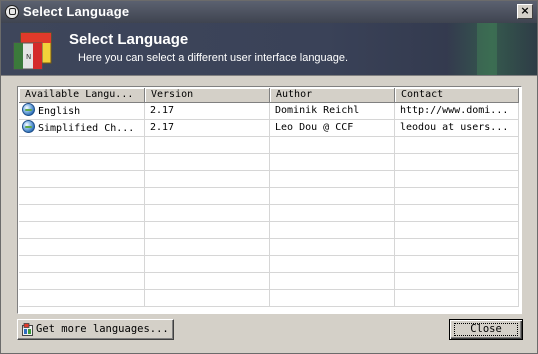  What do you see at coordinates (487, 49) in the screenshot?
I see `banner-glow-strip` at bounding box center [487, 49].